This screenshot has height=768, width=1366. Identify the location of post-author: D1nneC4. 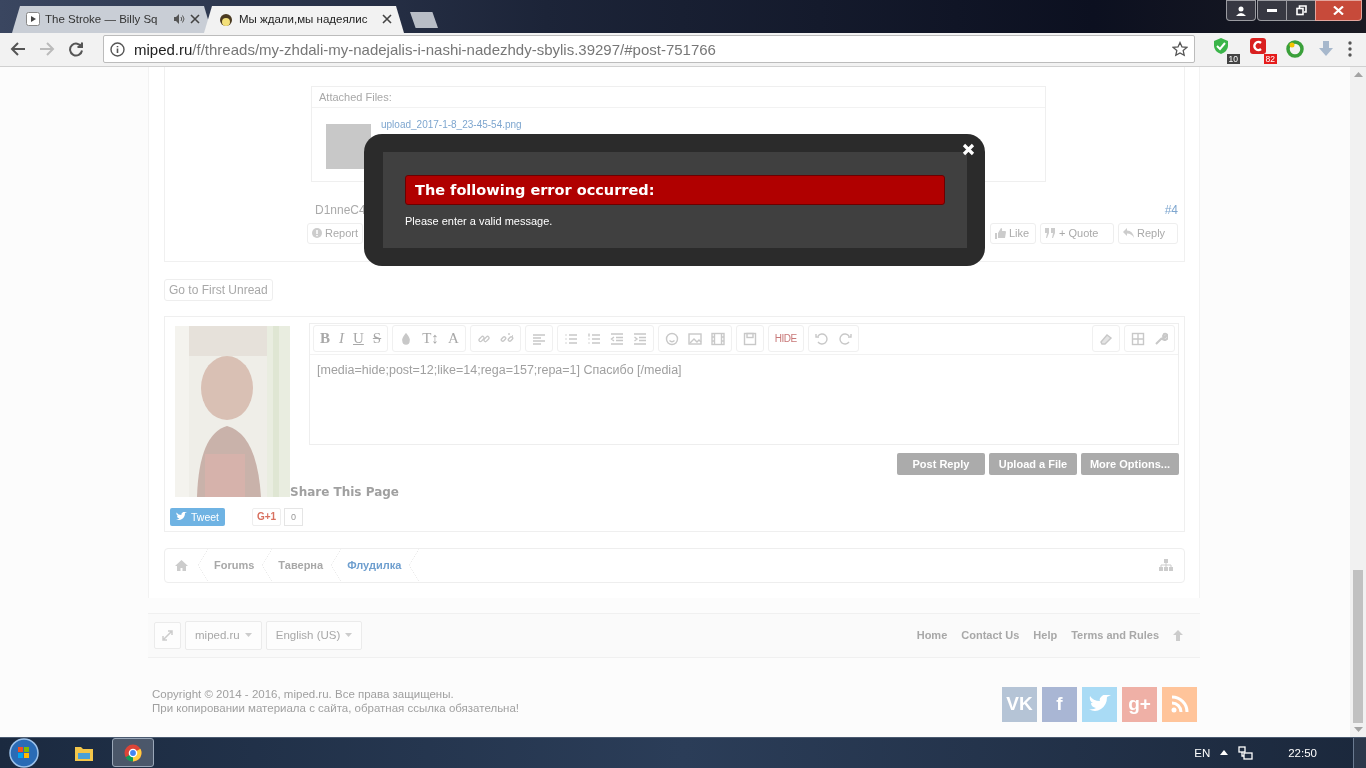
(340, 209).